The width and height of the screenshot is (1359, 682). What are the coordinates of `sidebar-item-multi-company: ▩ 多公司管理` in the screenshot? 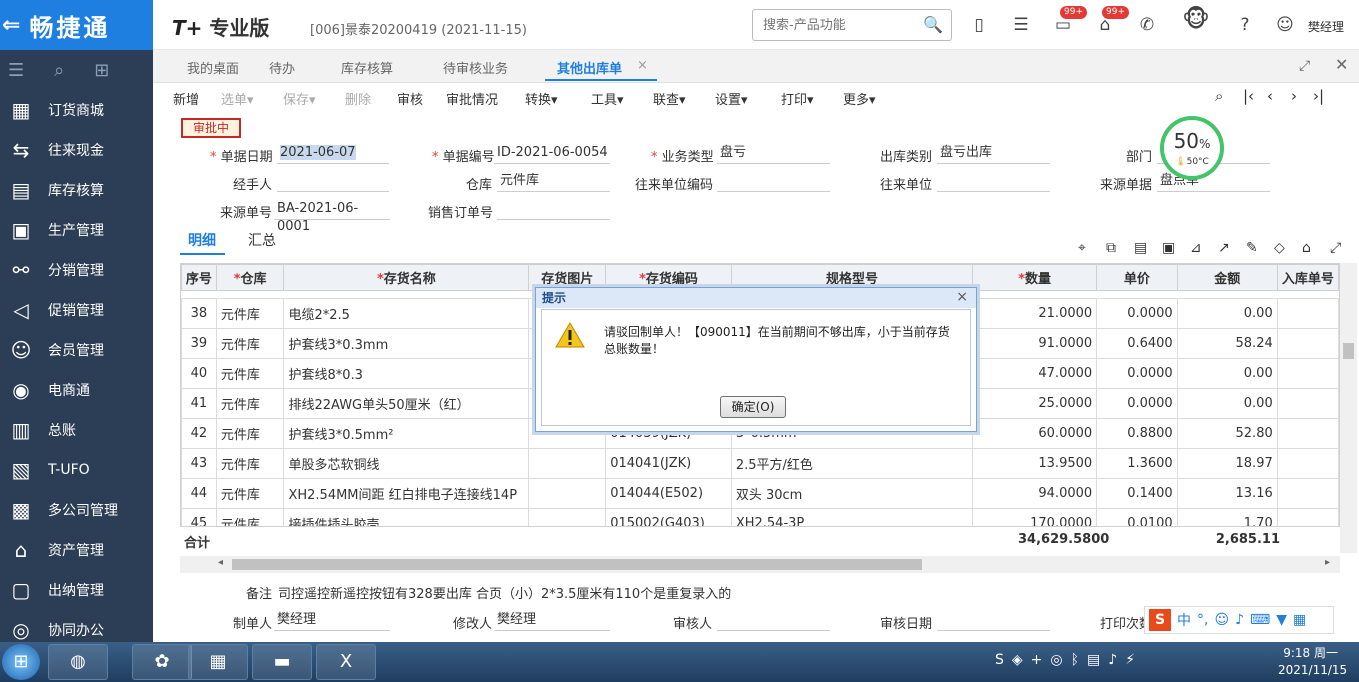 It's located at (76, 510).